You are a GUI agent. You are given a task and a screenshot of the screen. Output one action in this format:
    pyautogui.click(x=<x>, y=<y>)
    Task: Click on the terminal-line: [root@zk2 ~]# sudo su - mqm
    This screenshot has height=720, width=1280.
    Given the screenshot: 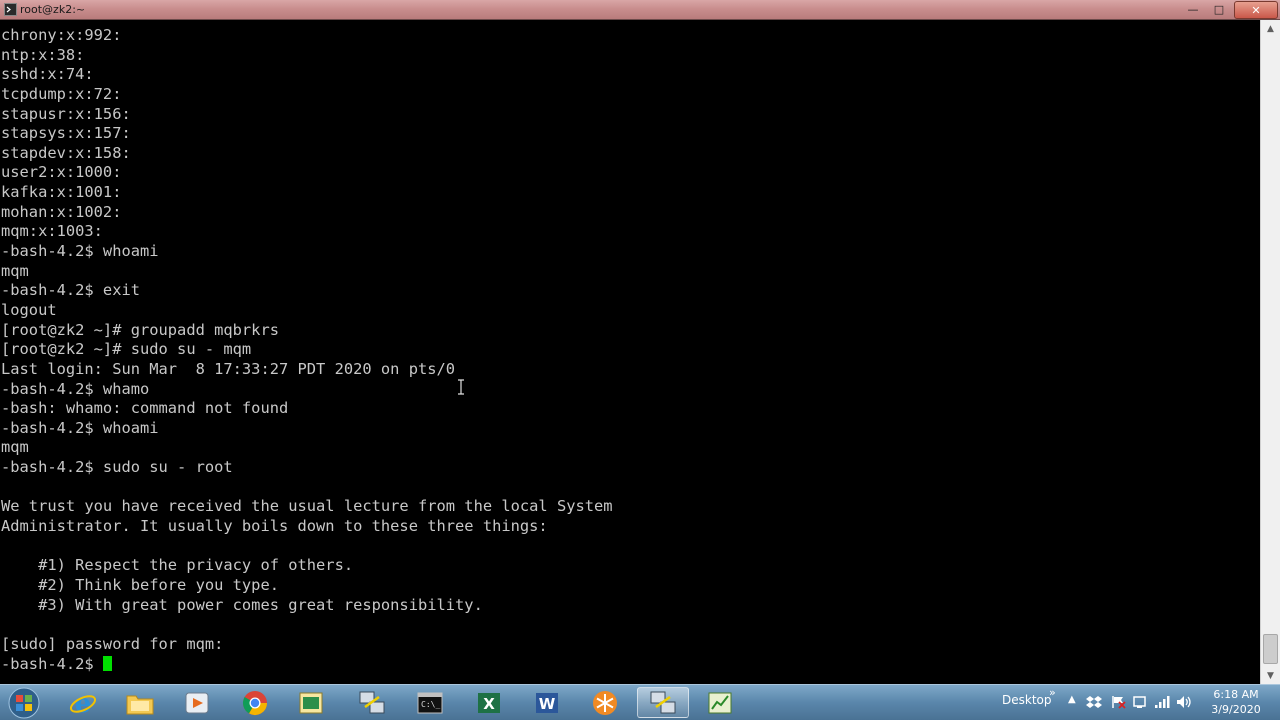 What is the action you would take?
    pyautogui.click(x=126, y=349)
    